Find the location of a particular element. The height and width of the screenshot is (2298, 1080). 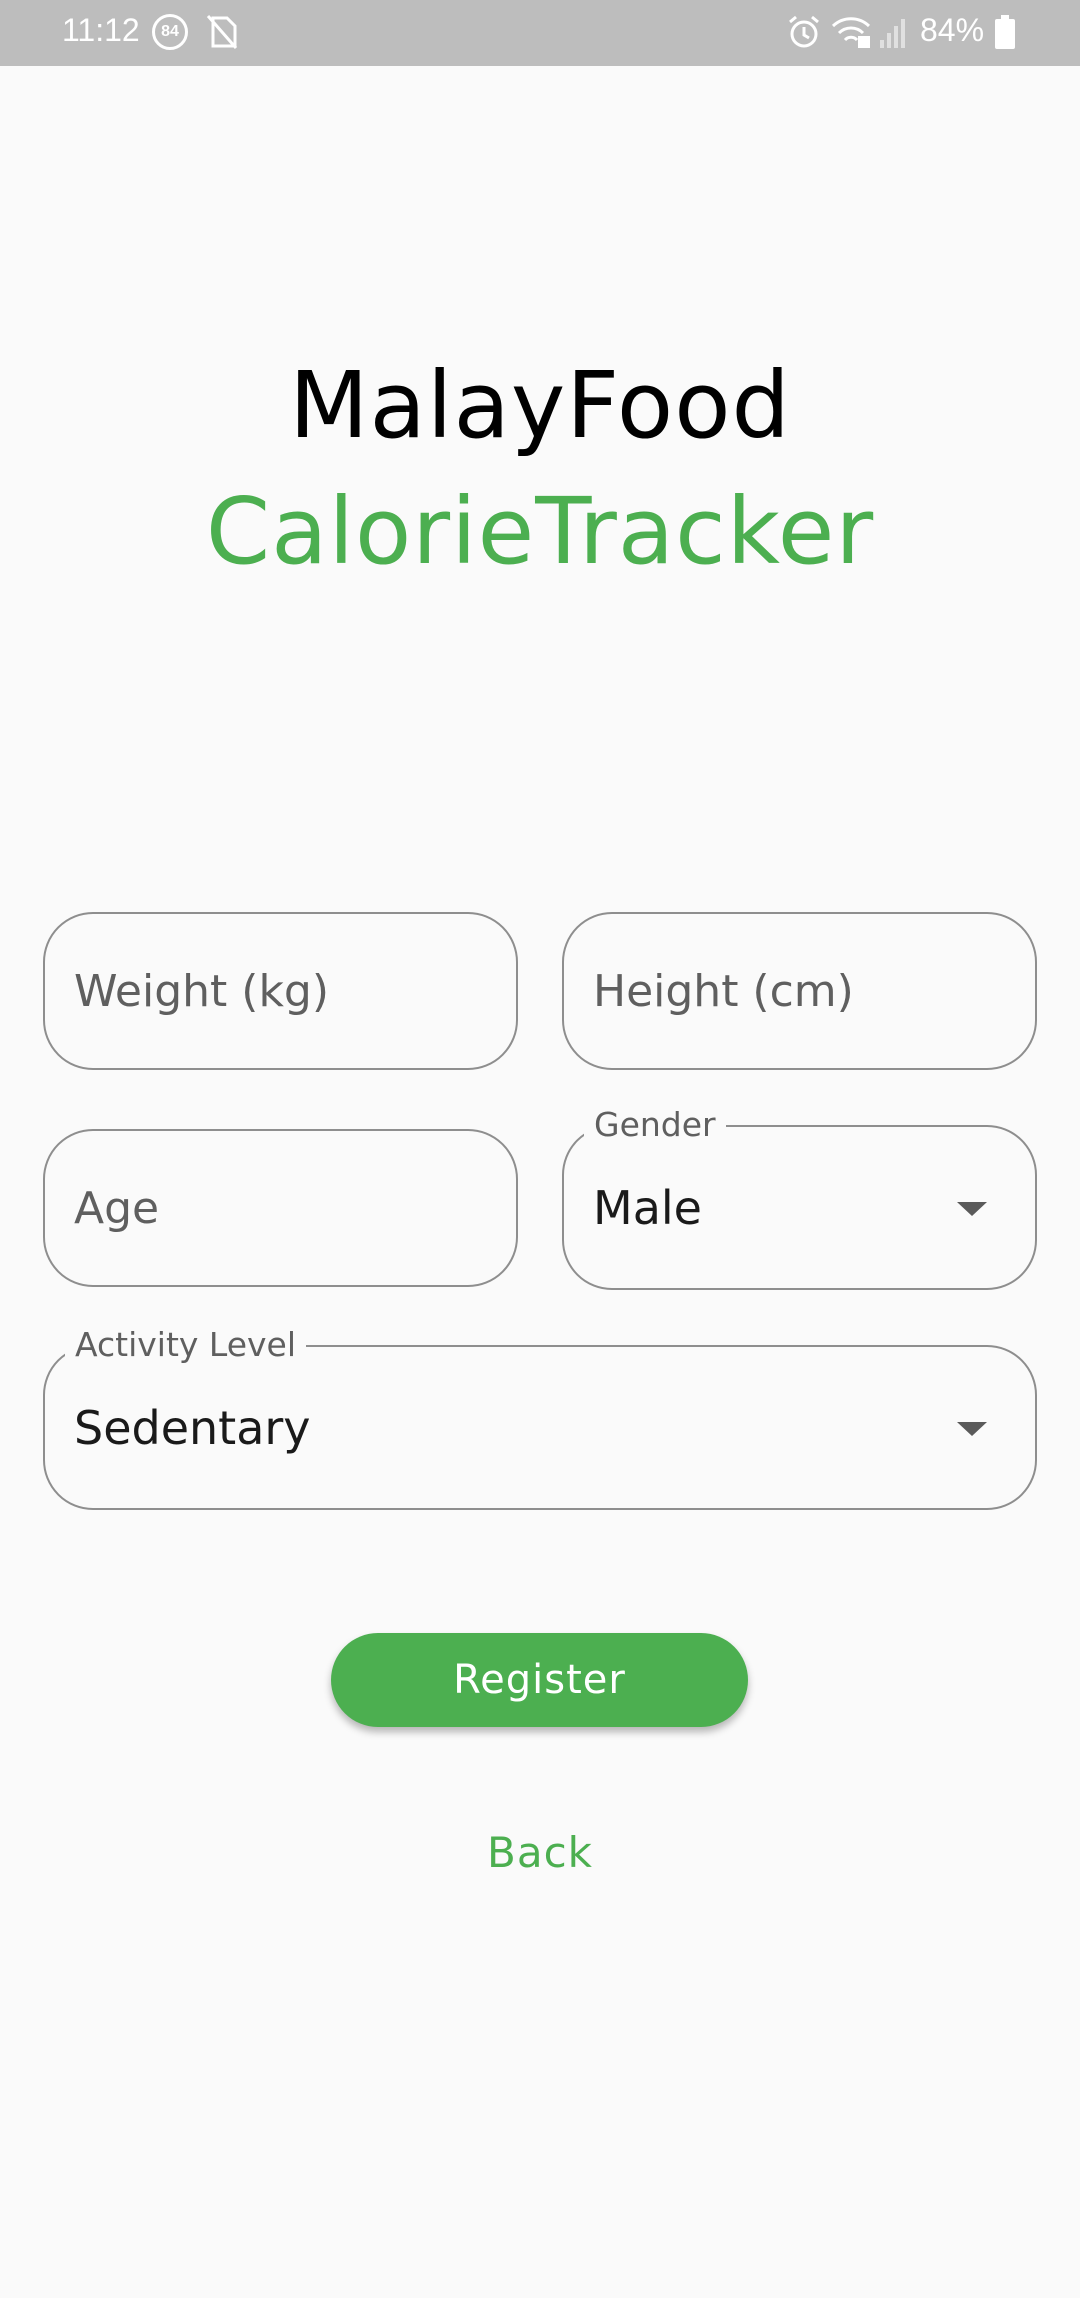

gender-value: Male is located at coordinates (647, 1207).